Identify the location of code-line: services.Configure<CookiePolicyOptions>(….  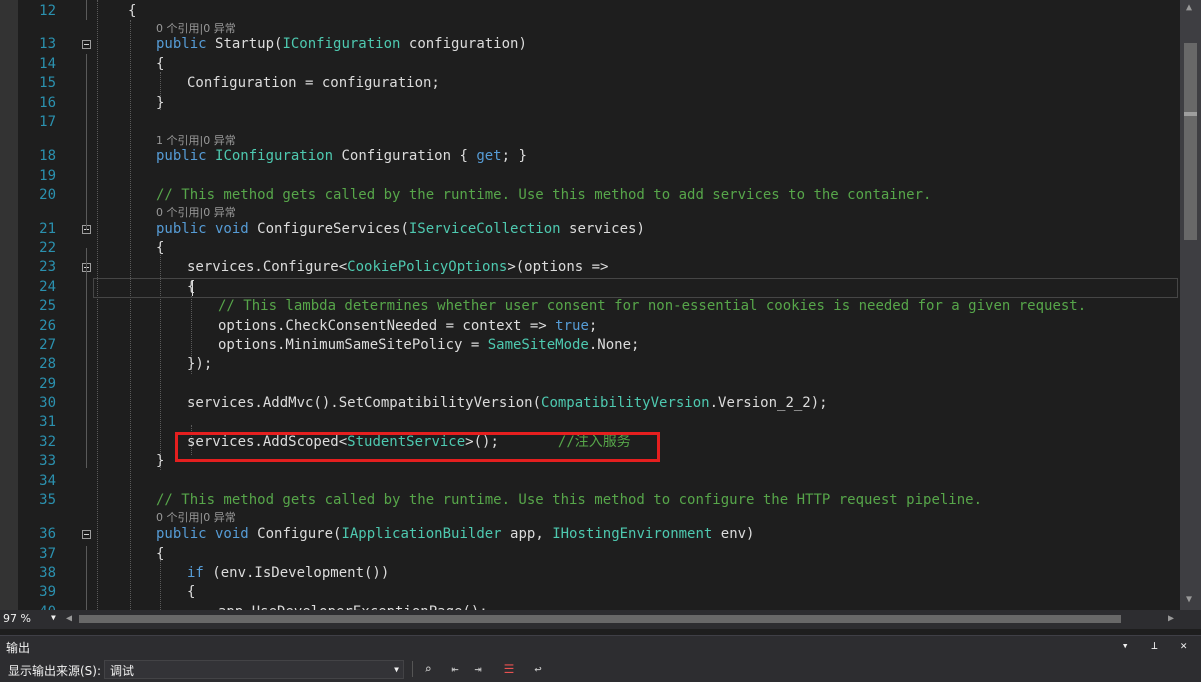
(397, 267).